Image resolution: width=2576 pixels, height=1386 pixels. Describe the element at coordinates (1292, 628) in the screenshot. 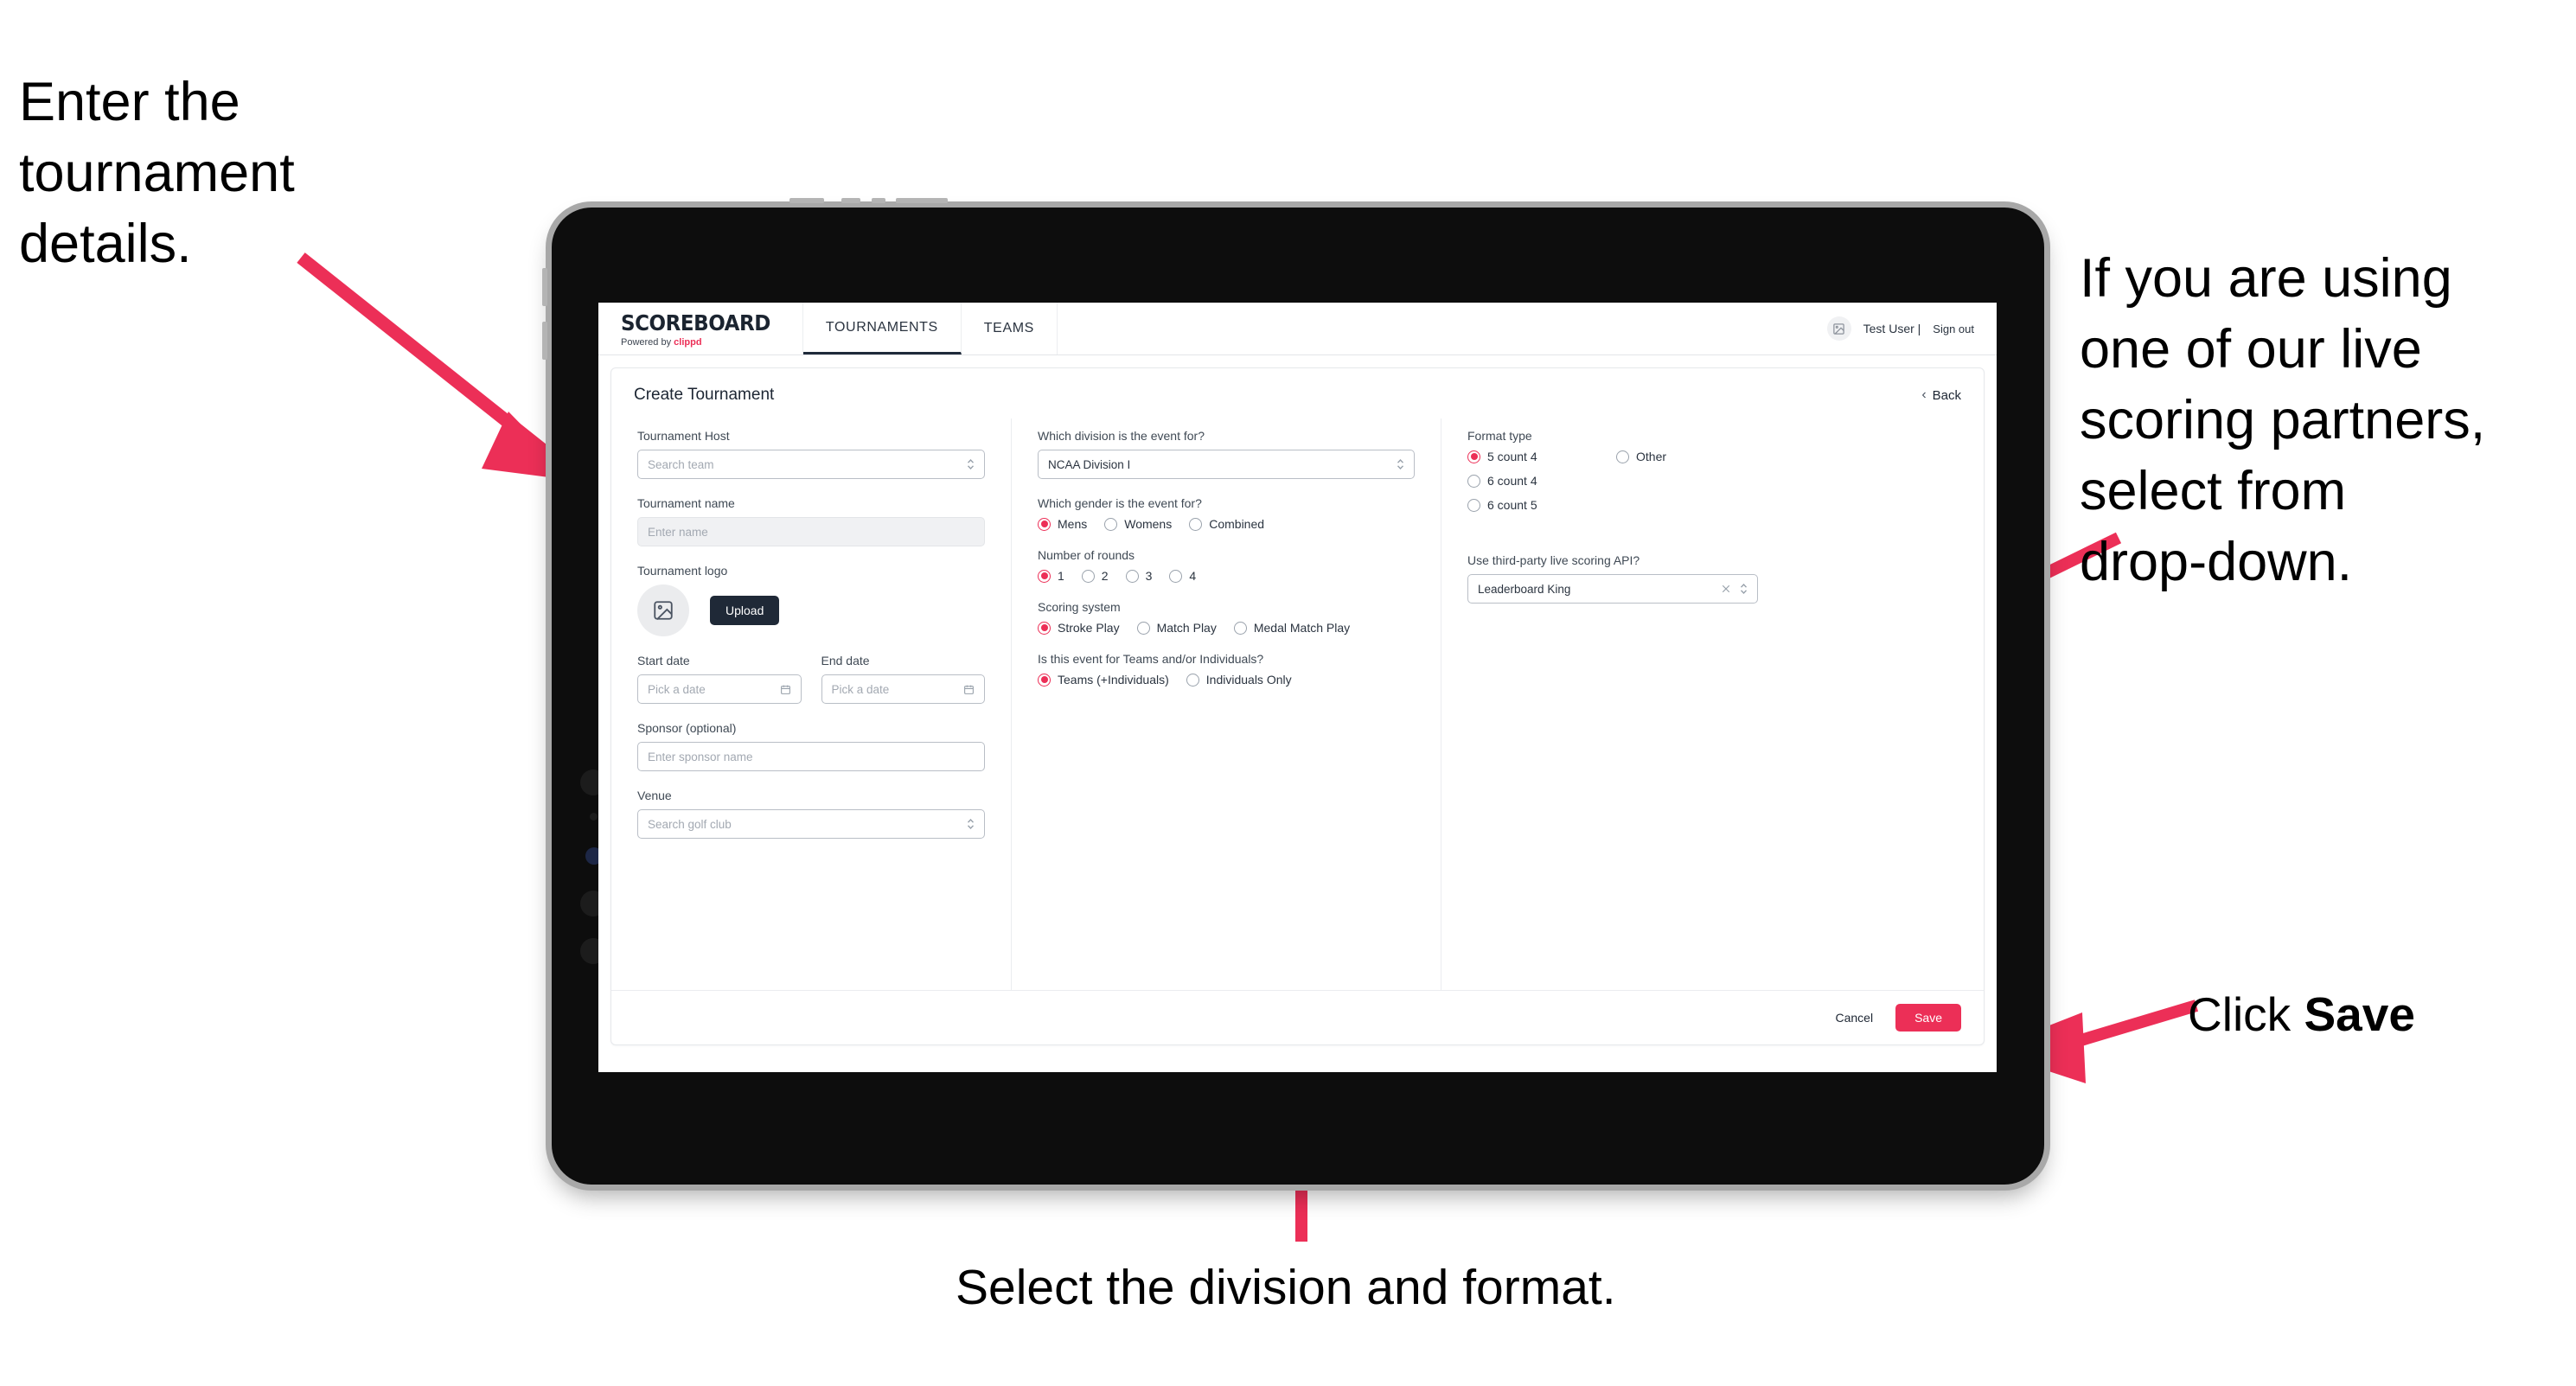

I see `radio-scoring-medal-match-play: Medal Match Play` at that location.